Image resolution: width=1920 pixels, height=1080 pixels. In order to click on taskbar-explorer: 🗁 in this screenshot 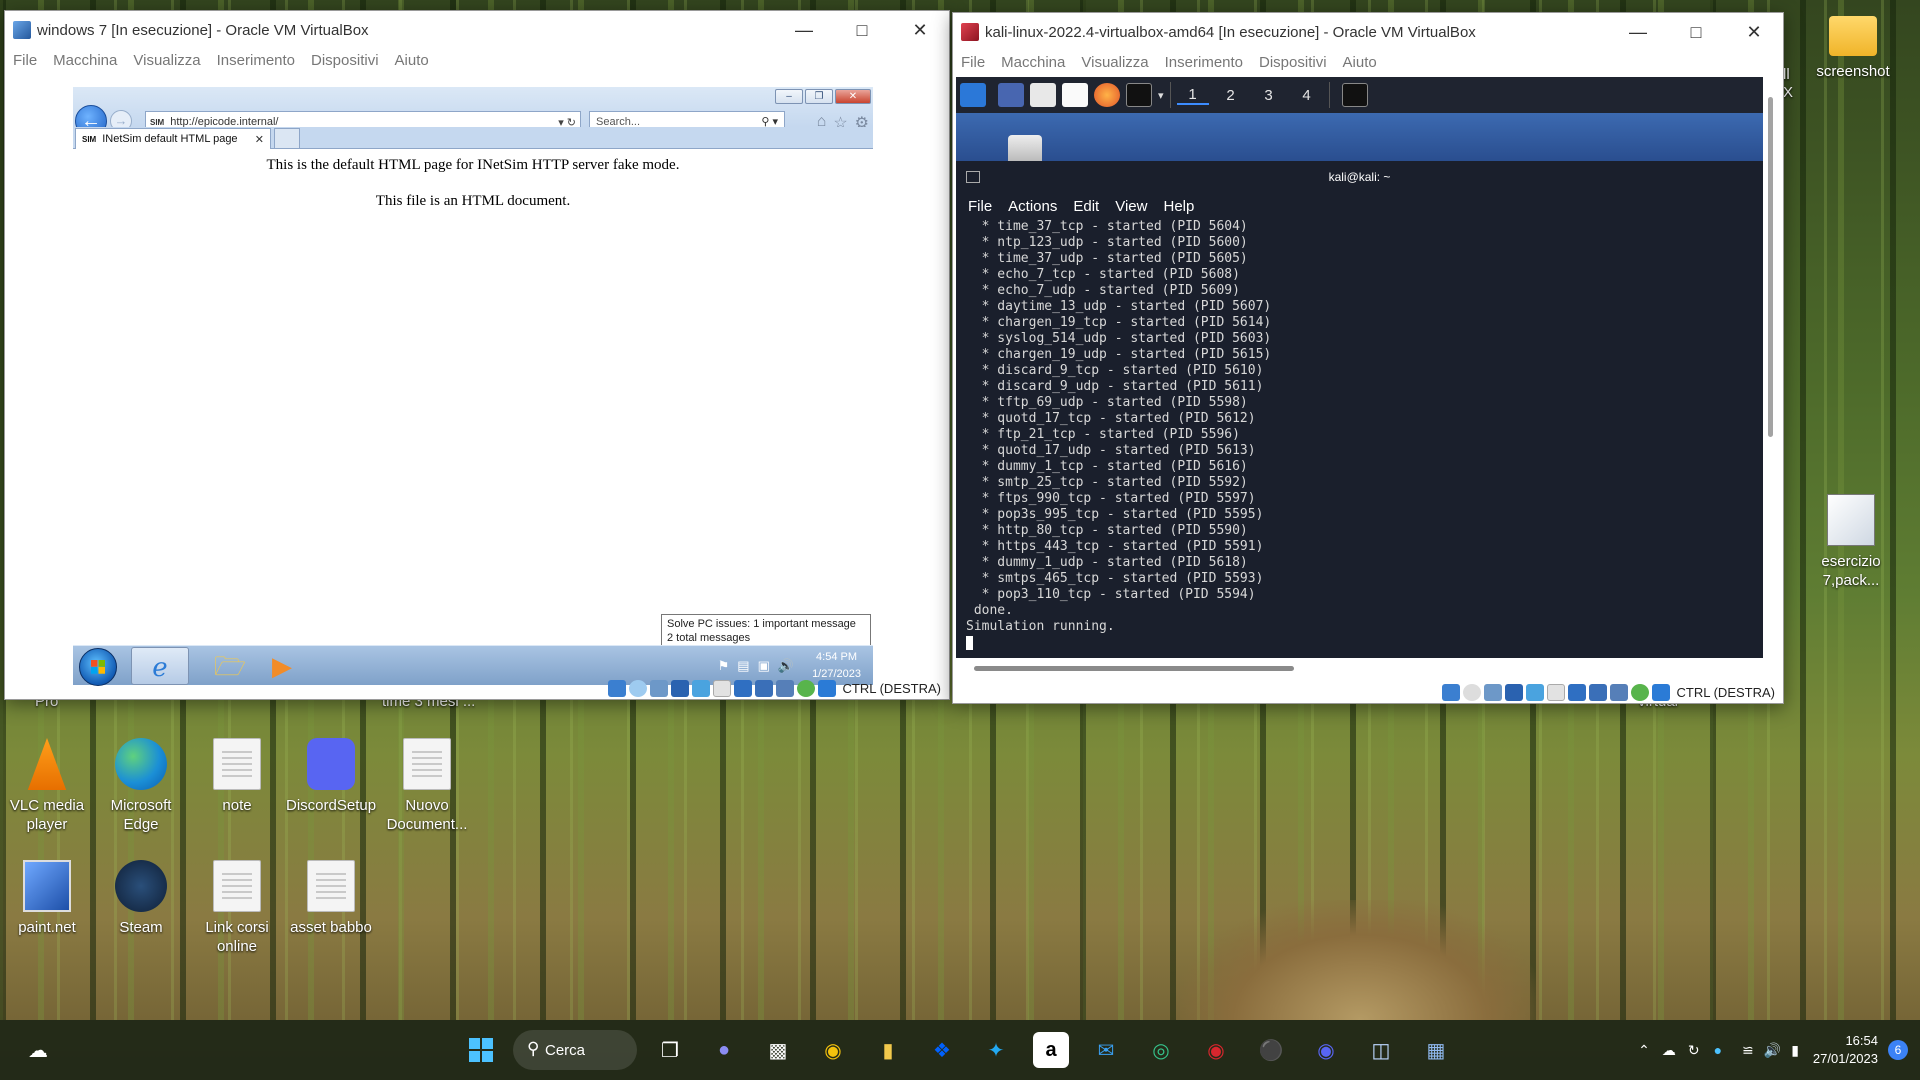, I will do `click(230, 666)`.